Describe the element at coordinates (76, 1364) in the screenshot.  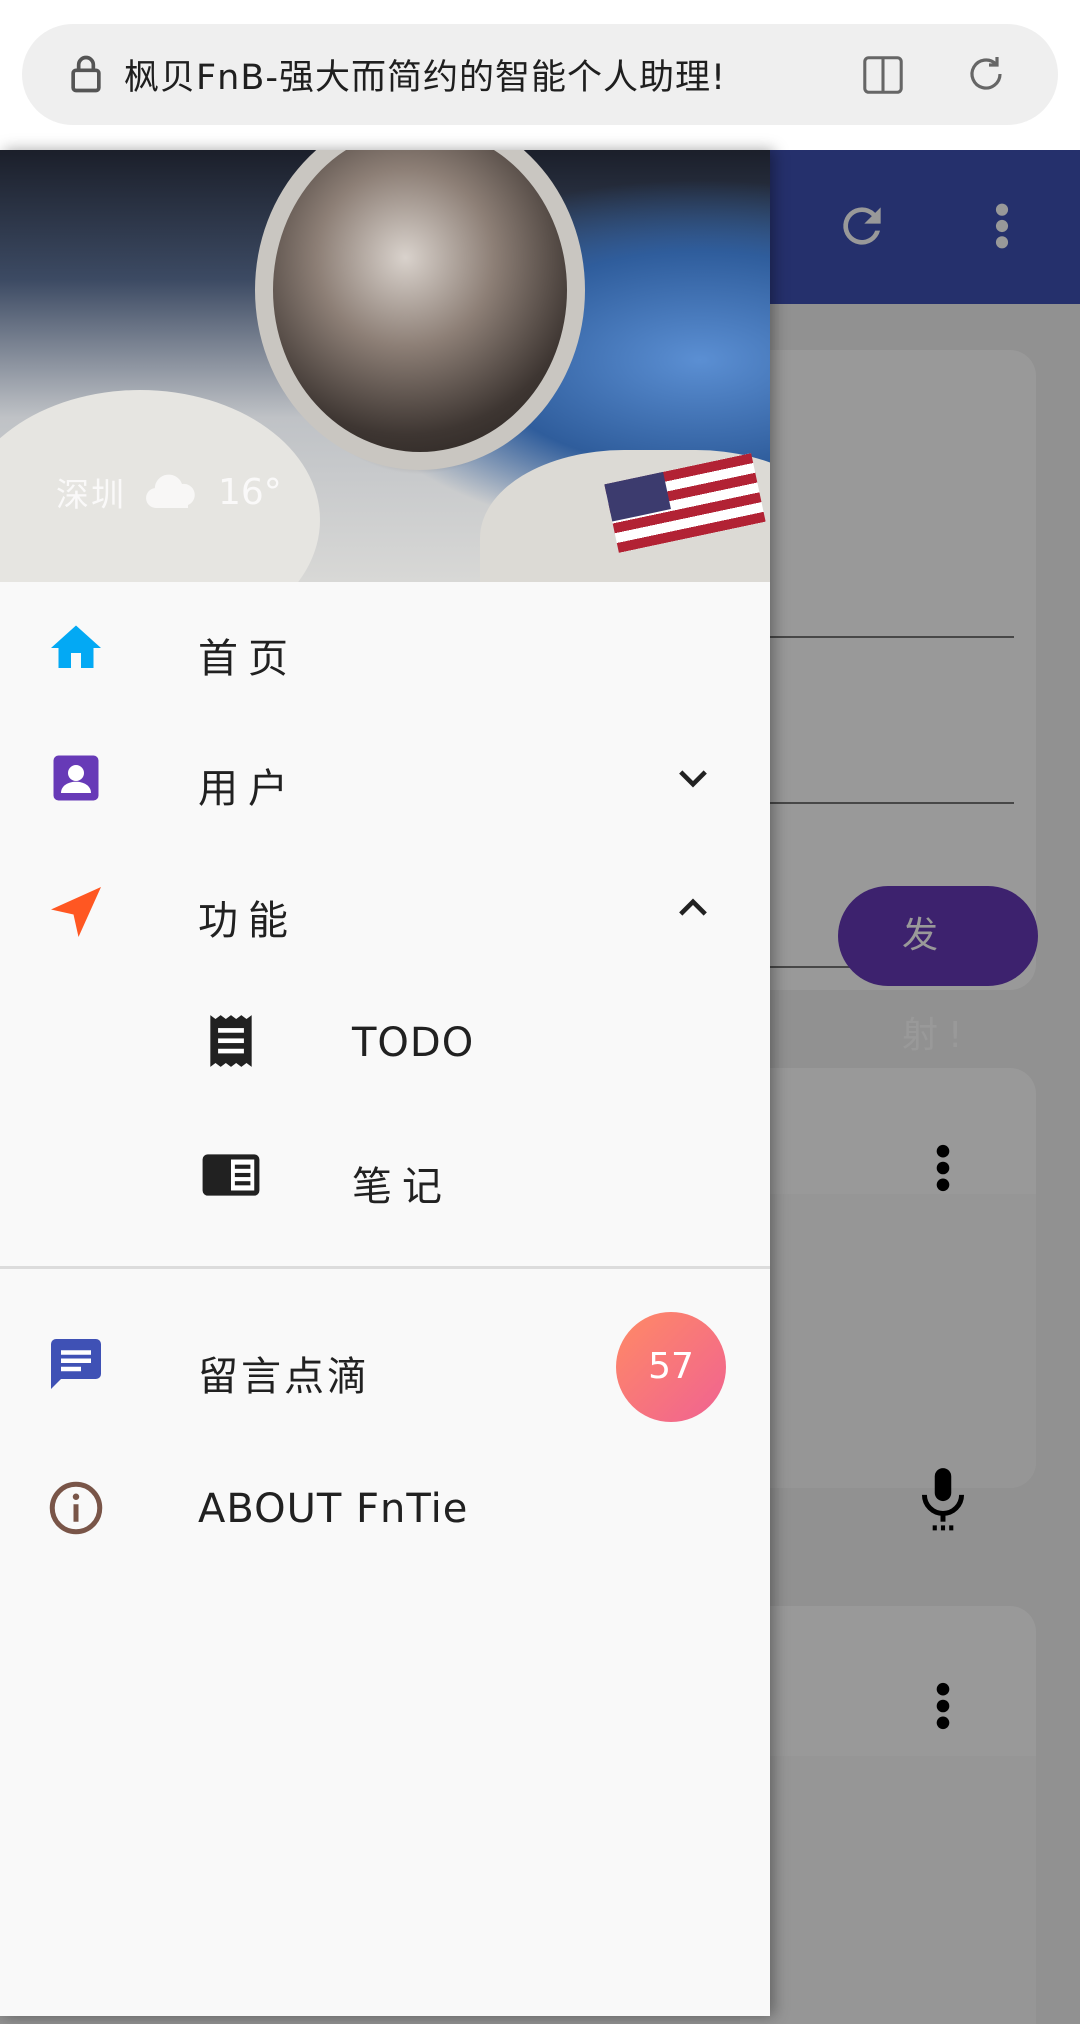
I see `message-icon` at that location.